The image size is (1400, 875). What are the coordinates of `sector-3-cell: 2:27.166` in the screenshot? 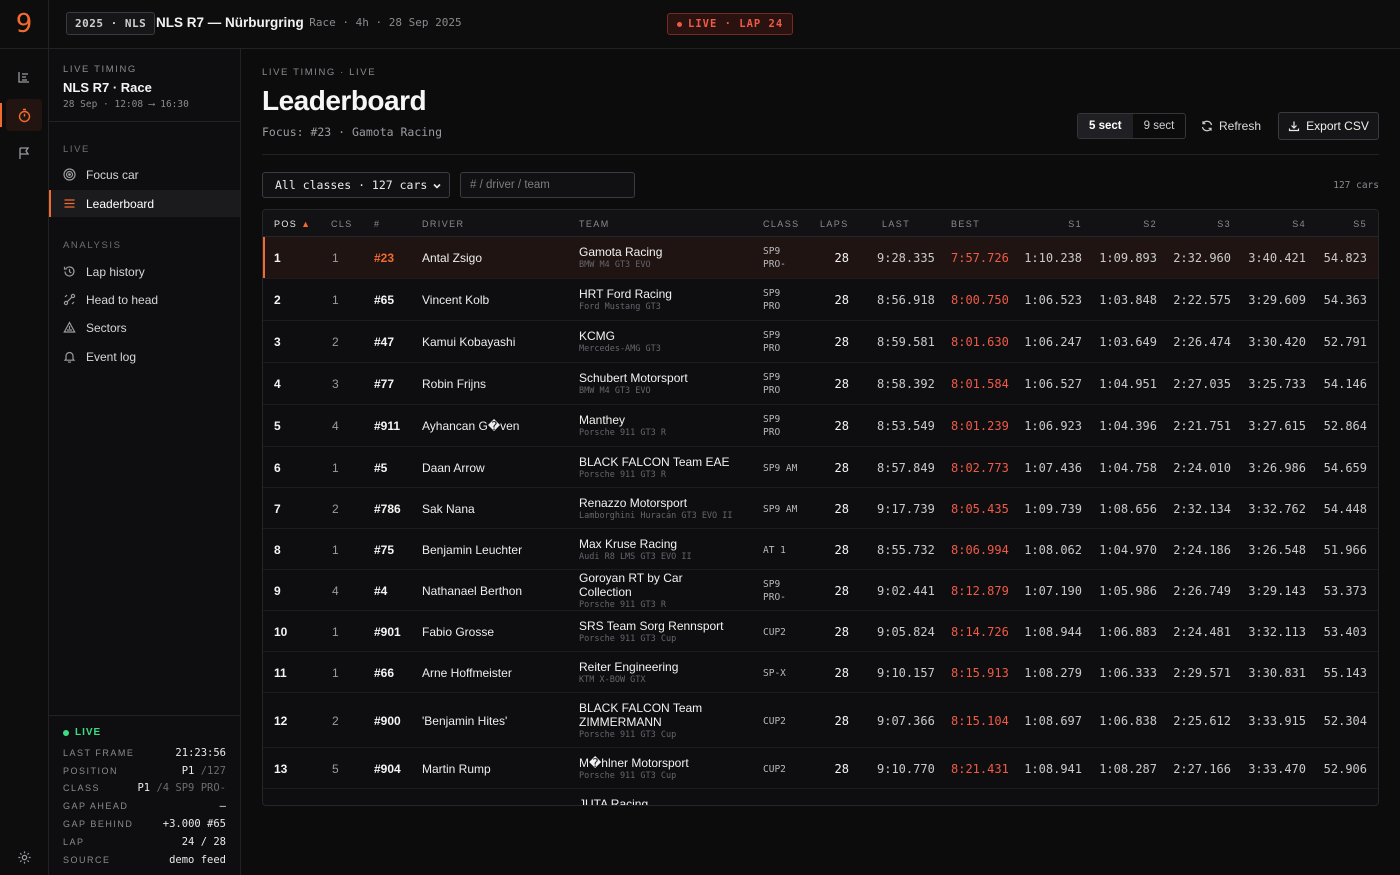 It's located at (1202, 769).